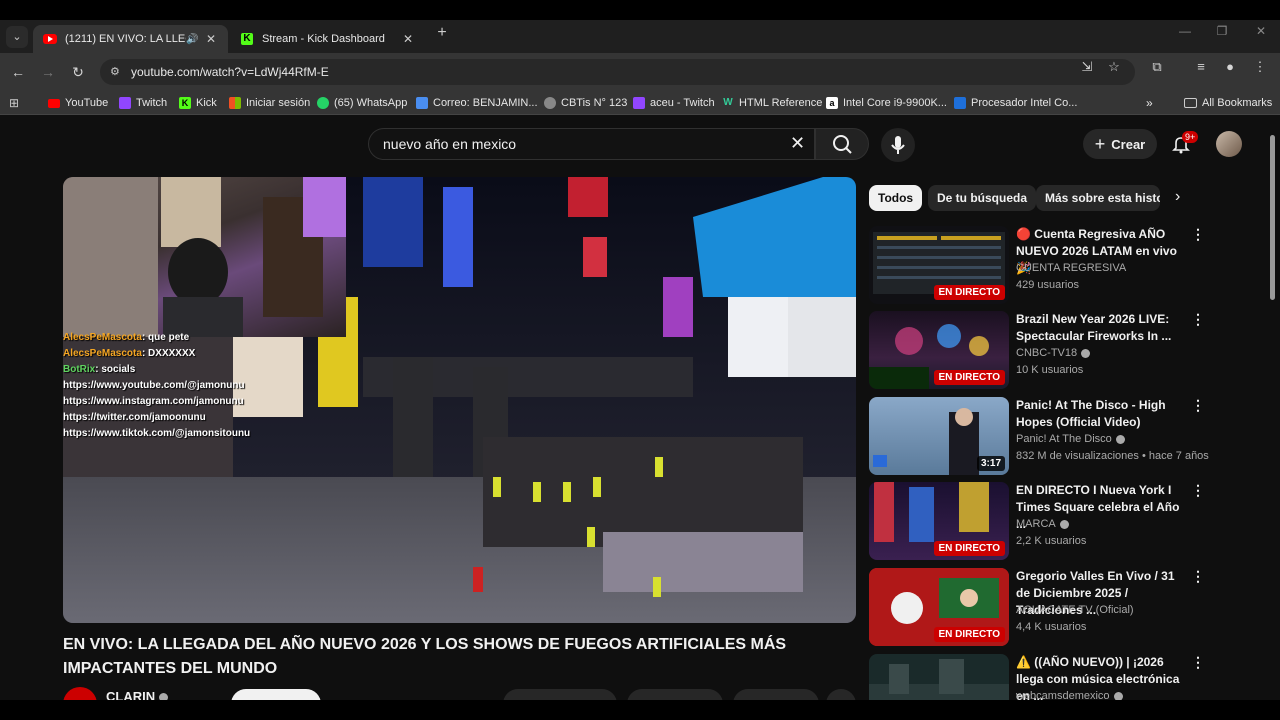 Image resolution: width=1280 pixels, height=720 pixels. Describe the element at coordinates (1272, 217) in the screenshot. I see `scrollbar-thumb` at that location.